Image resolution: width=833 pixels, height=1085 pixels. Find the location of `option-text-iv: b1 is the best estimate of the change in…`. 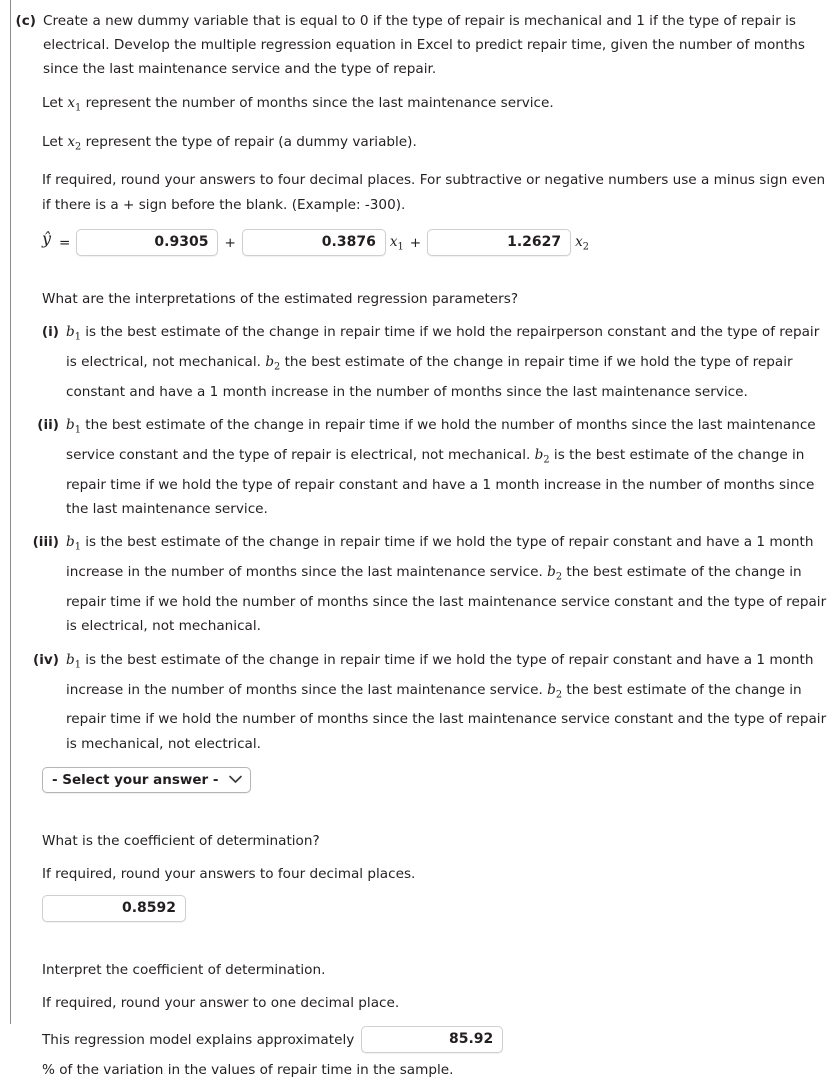

option-text-iv: b1 is the best estimate of the change in… is located at coordinates (446, 702).